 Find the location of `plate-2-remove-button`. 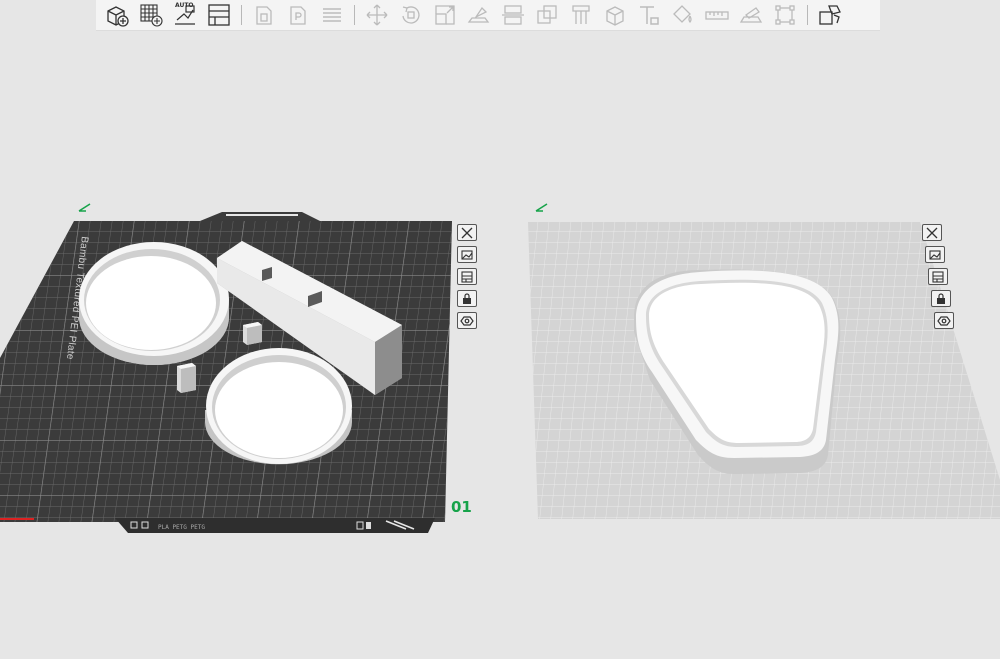

plate-2-remove-button is located at coordinates (932, 232).